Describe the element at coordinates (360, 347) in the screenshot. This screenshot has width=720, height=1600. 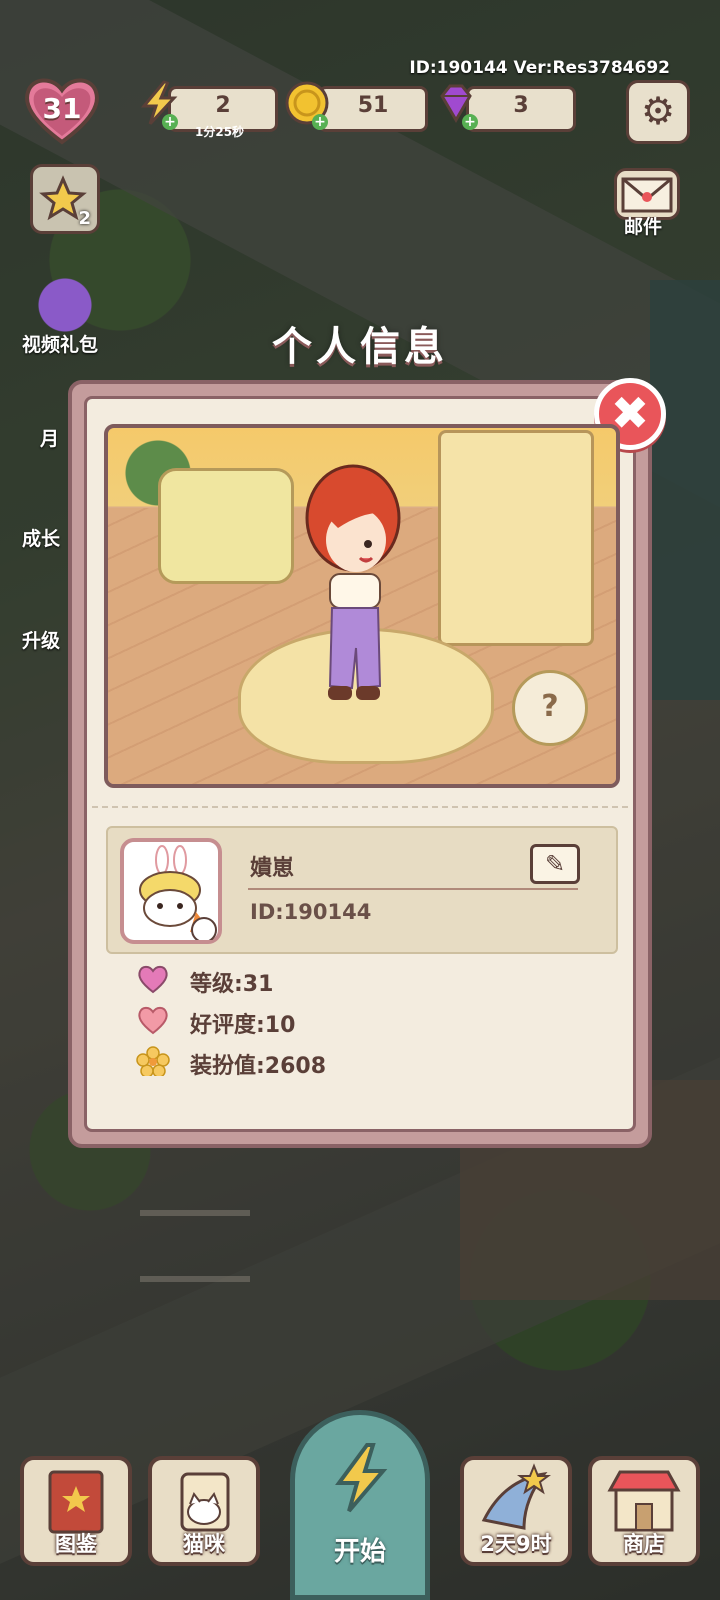
I see `dialog-title: 个人信息` at that location.